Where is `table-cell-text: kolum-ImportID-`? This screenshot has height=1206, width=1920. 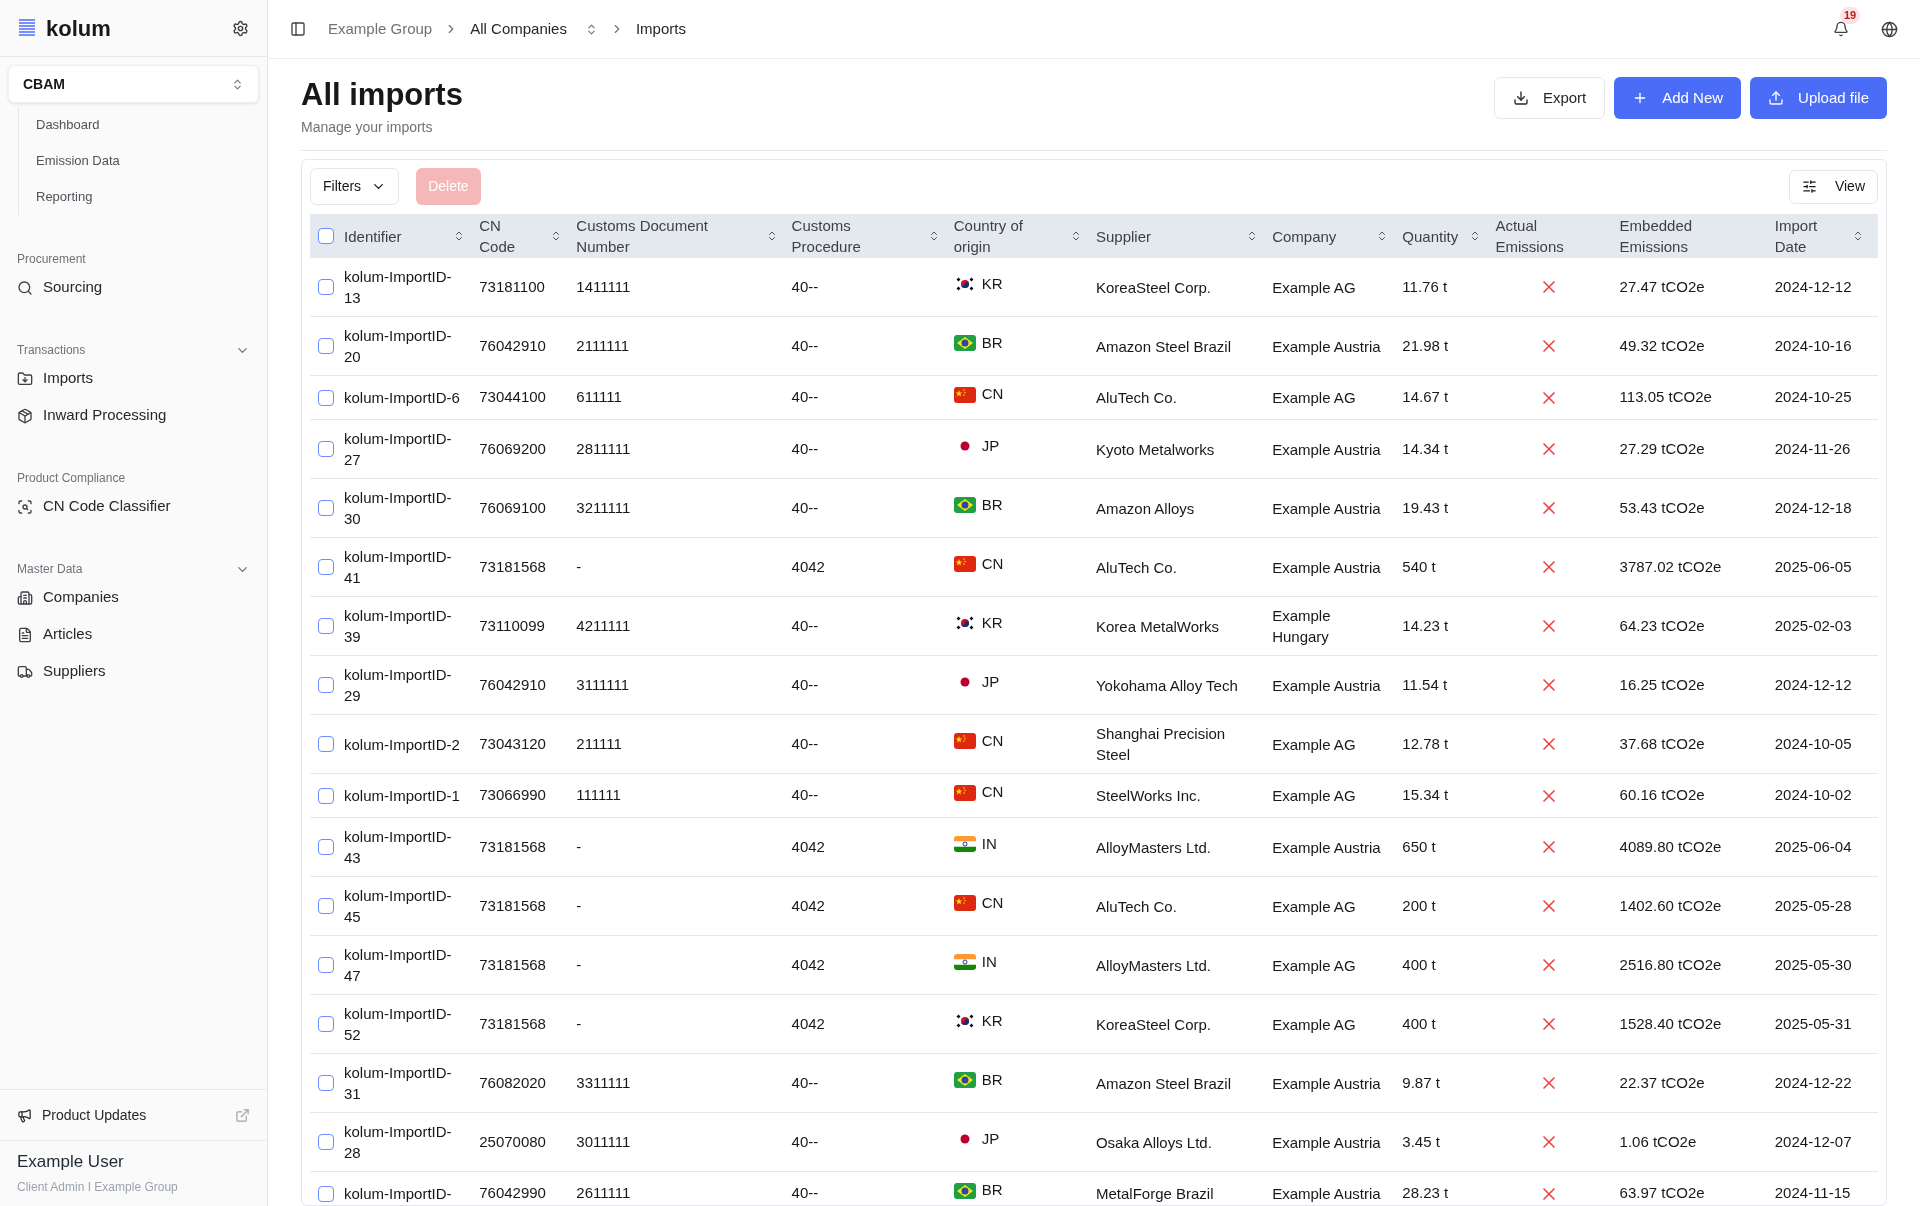 table-cell-text: kolum-ImportID- is located at coordinates (398, 1194).